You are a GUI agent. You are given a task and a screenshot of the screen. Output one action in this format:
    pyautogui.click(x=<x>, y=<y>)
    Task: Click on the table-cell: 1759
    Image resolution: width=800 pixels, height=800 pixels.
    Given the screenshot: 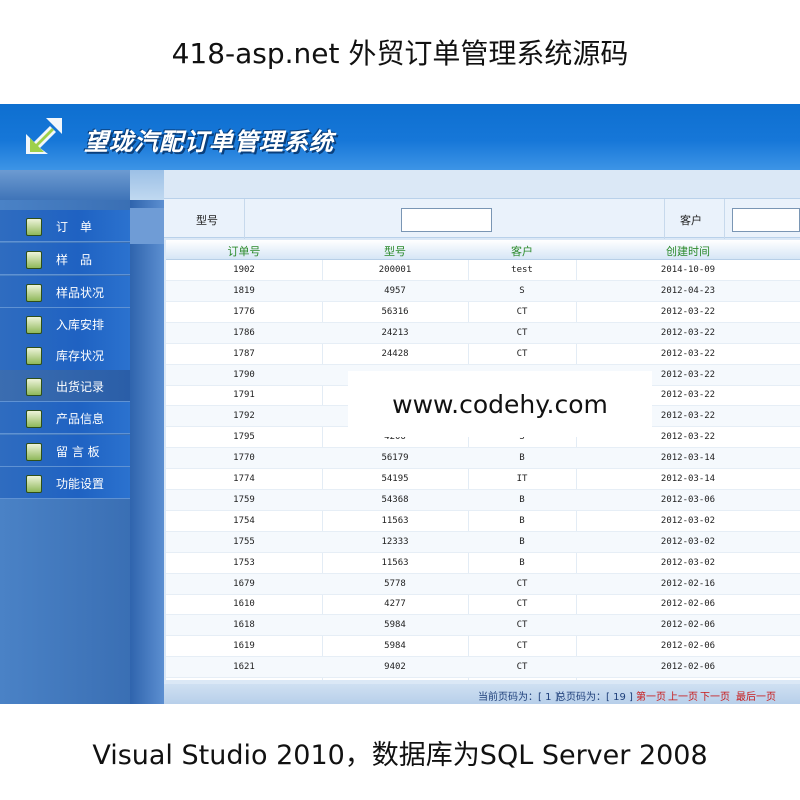 What is the action you would take?
    pyautogui.click(x=244, y=499)
    